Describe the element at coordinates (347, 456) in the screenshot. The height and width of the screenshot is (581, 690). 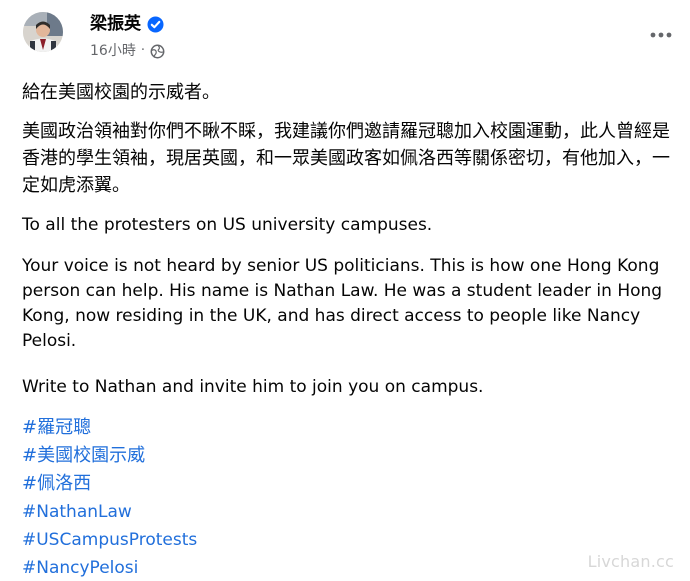
I see `hashtag-link: #美國校園示威` at that location.